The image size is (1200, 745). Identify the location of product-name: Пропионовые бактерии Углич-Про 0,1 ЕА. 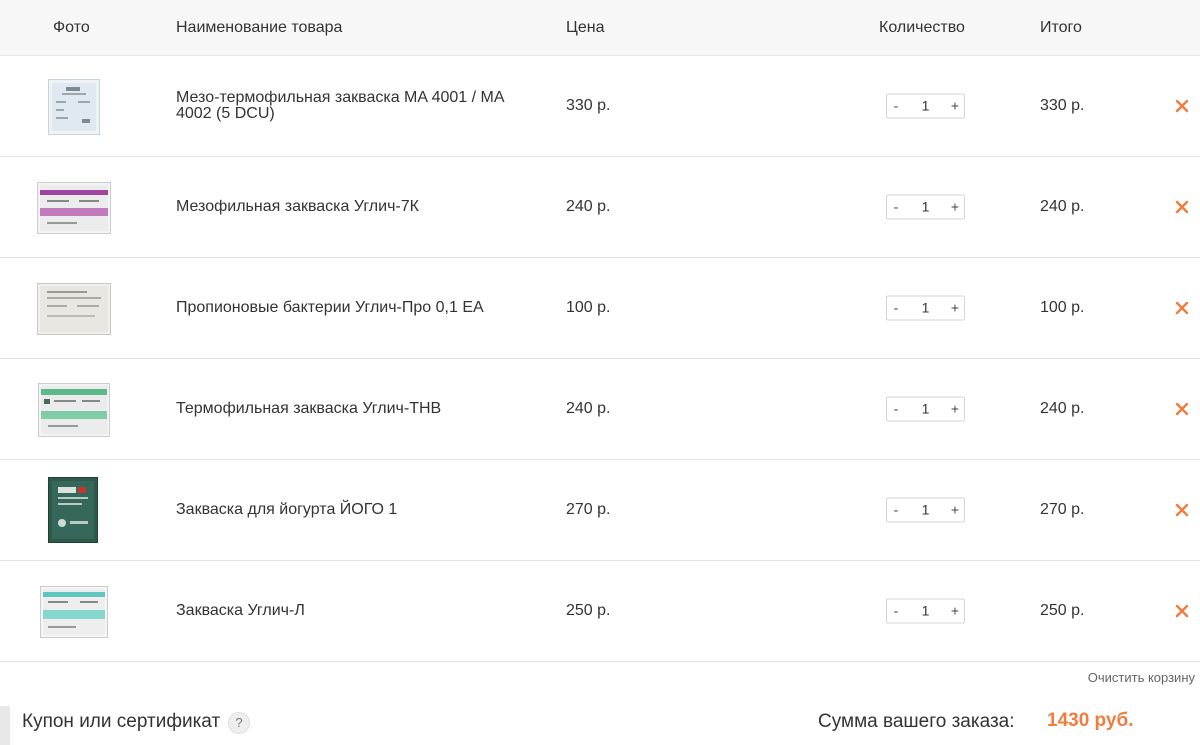
(358, 308).